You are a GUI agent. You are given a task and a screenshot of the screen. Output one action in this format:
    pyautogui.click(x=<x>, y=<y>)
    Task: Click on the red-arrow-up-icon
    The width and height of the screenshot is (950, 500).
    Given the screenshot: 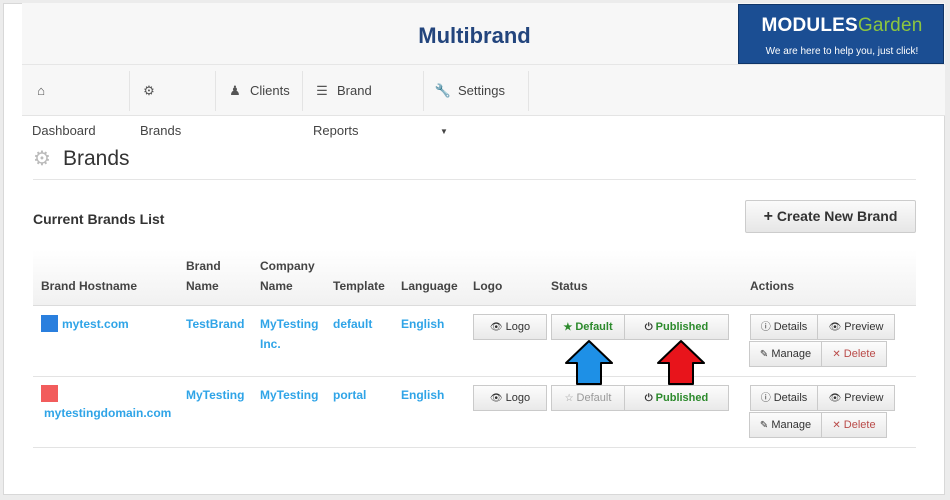 What is the action you would take?
    pyautogui.click(x=681, y=362)
    